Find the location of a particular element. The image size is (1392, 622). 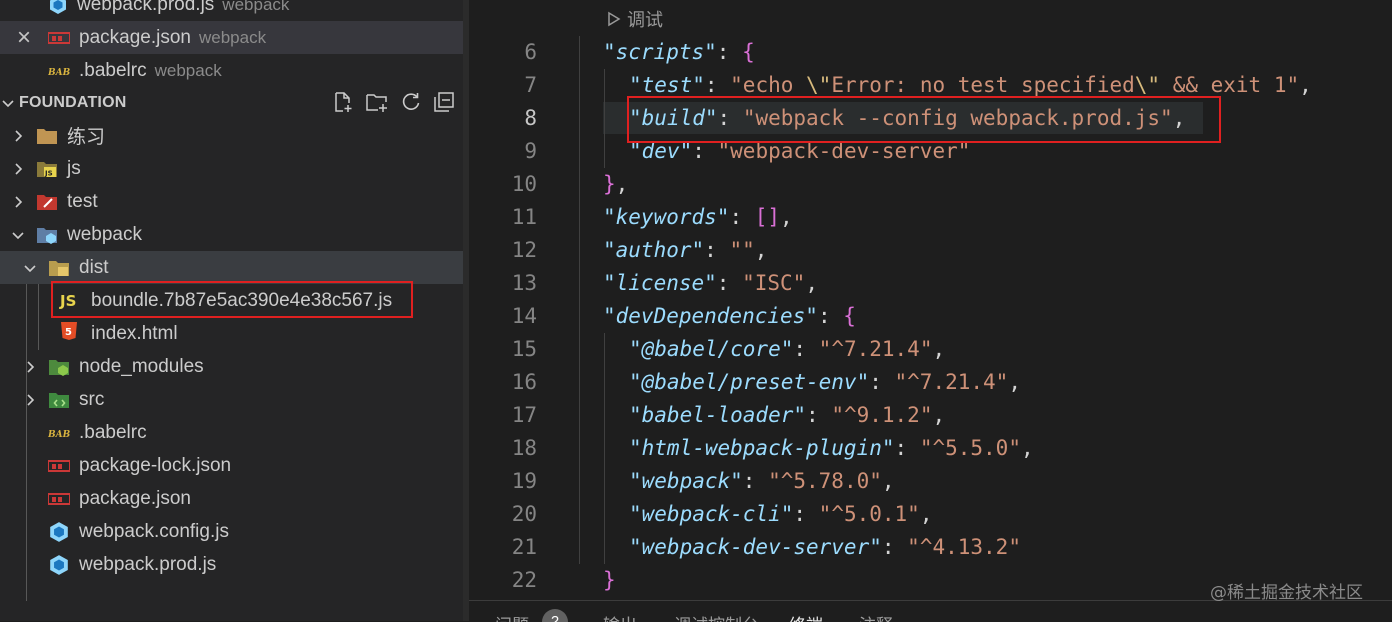

code-token: "" is located at coordinates (742, 250).